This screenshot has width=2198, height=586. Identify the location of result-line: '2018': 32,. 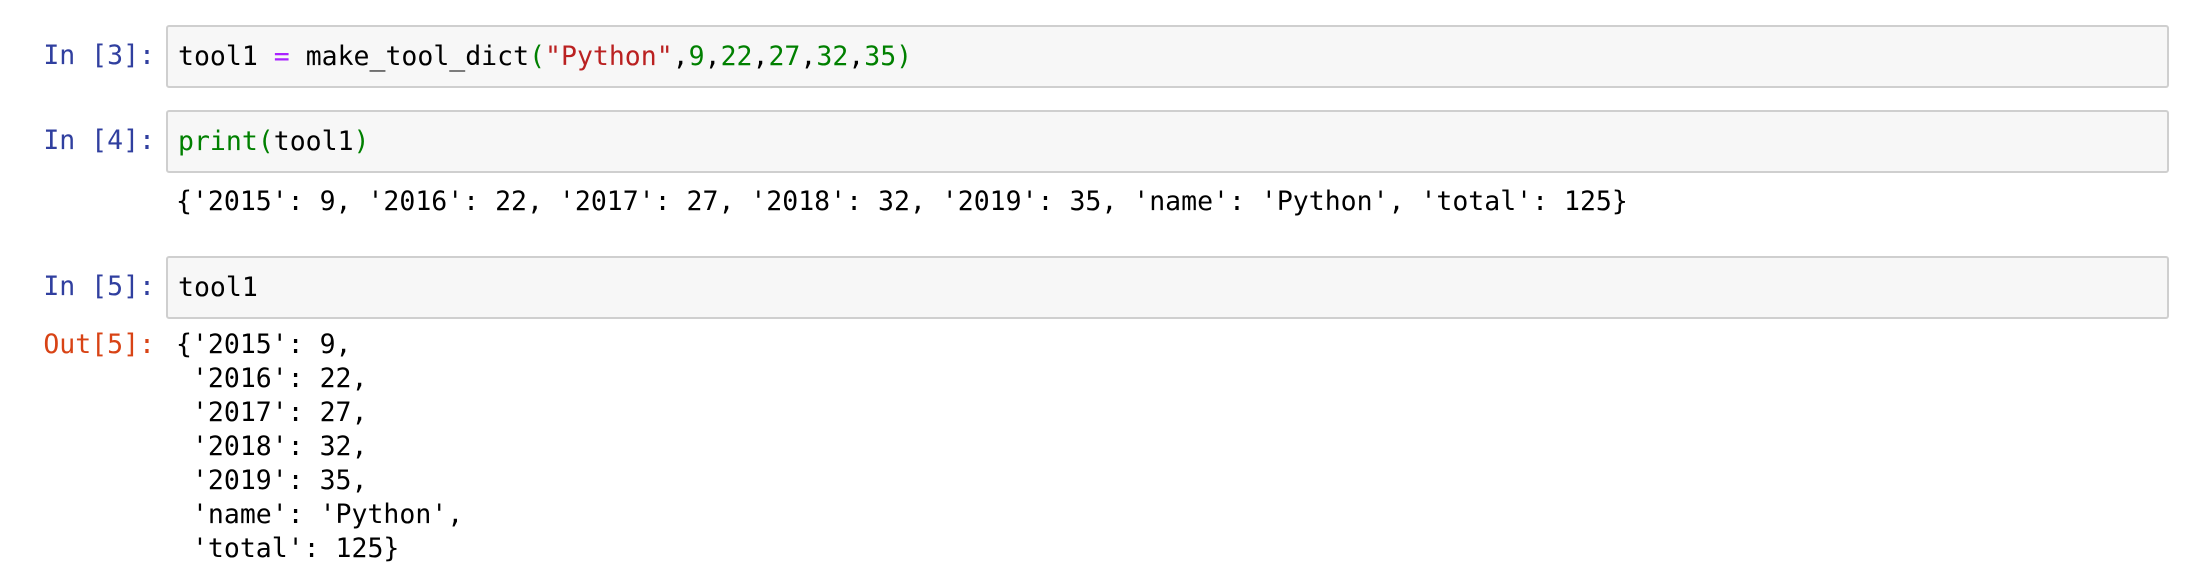
(272, 446).